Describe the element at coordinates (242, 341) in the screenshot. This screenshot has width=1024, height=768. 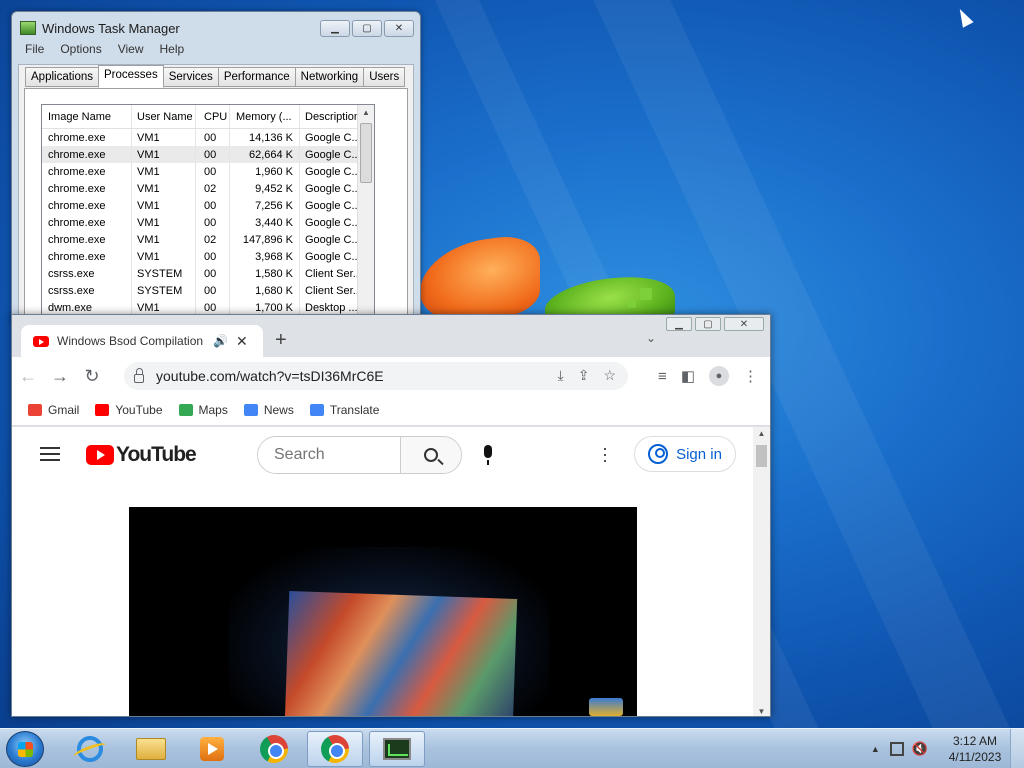
I see `tab-close-icon: ✕` at that location.